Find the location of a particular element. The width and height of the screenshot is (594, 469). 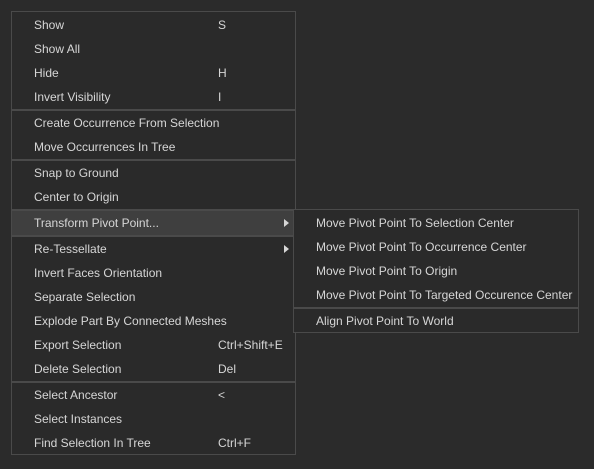

menu-item-label: Invert Faces Orientation is located at coordinates (98, 273).